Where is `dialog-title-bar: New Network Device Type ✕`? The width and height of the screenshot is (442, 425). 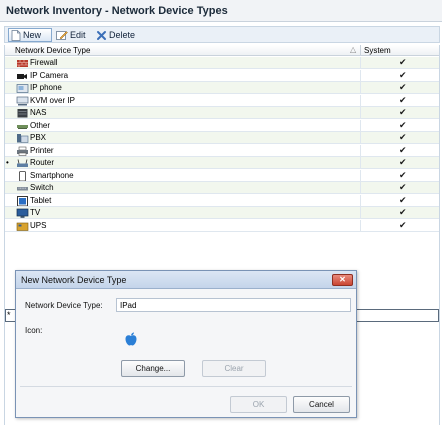
dialog-title-bar: New Network Device Type ✕ is located at coordinates (186, 280).